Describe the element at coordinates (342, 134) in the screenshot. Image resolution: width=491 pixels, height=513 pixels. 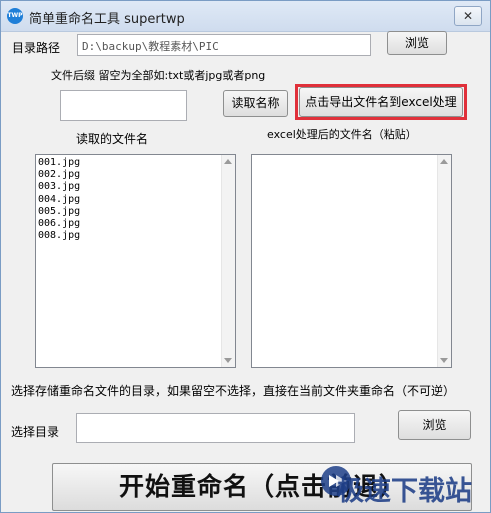
I see `right-list-title: excel处理后的文件名（粘贴）` at that location.